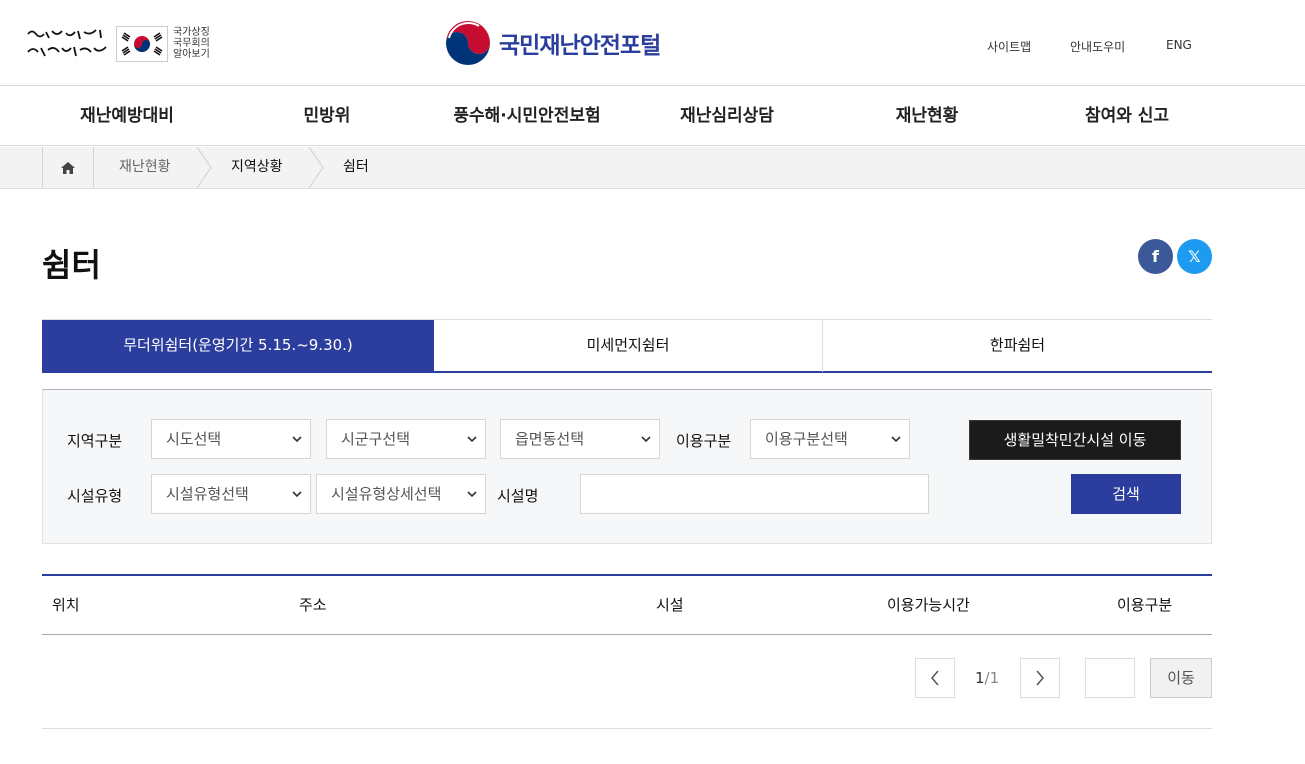  I want to click on sido-select: 시도선택, so click(231, 439).